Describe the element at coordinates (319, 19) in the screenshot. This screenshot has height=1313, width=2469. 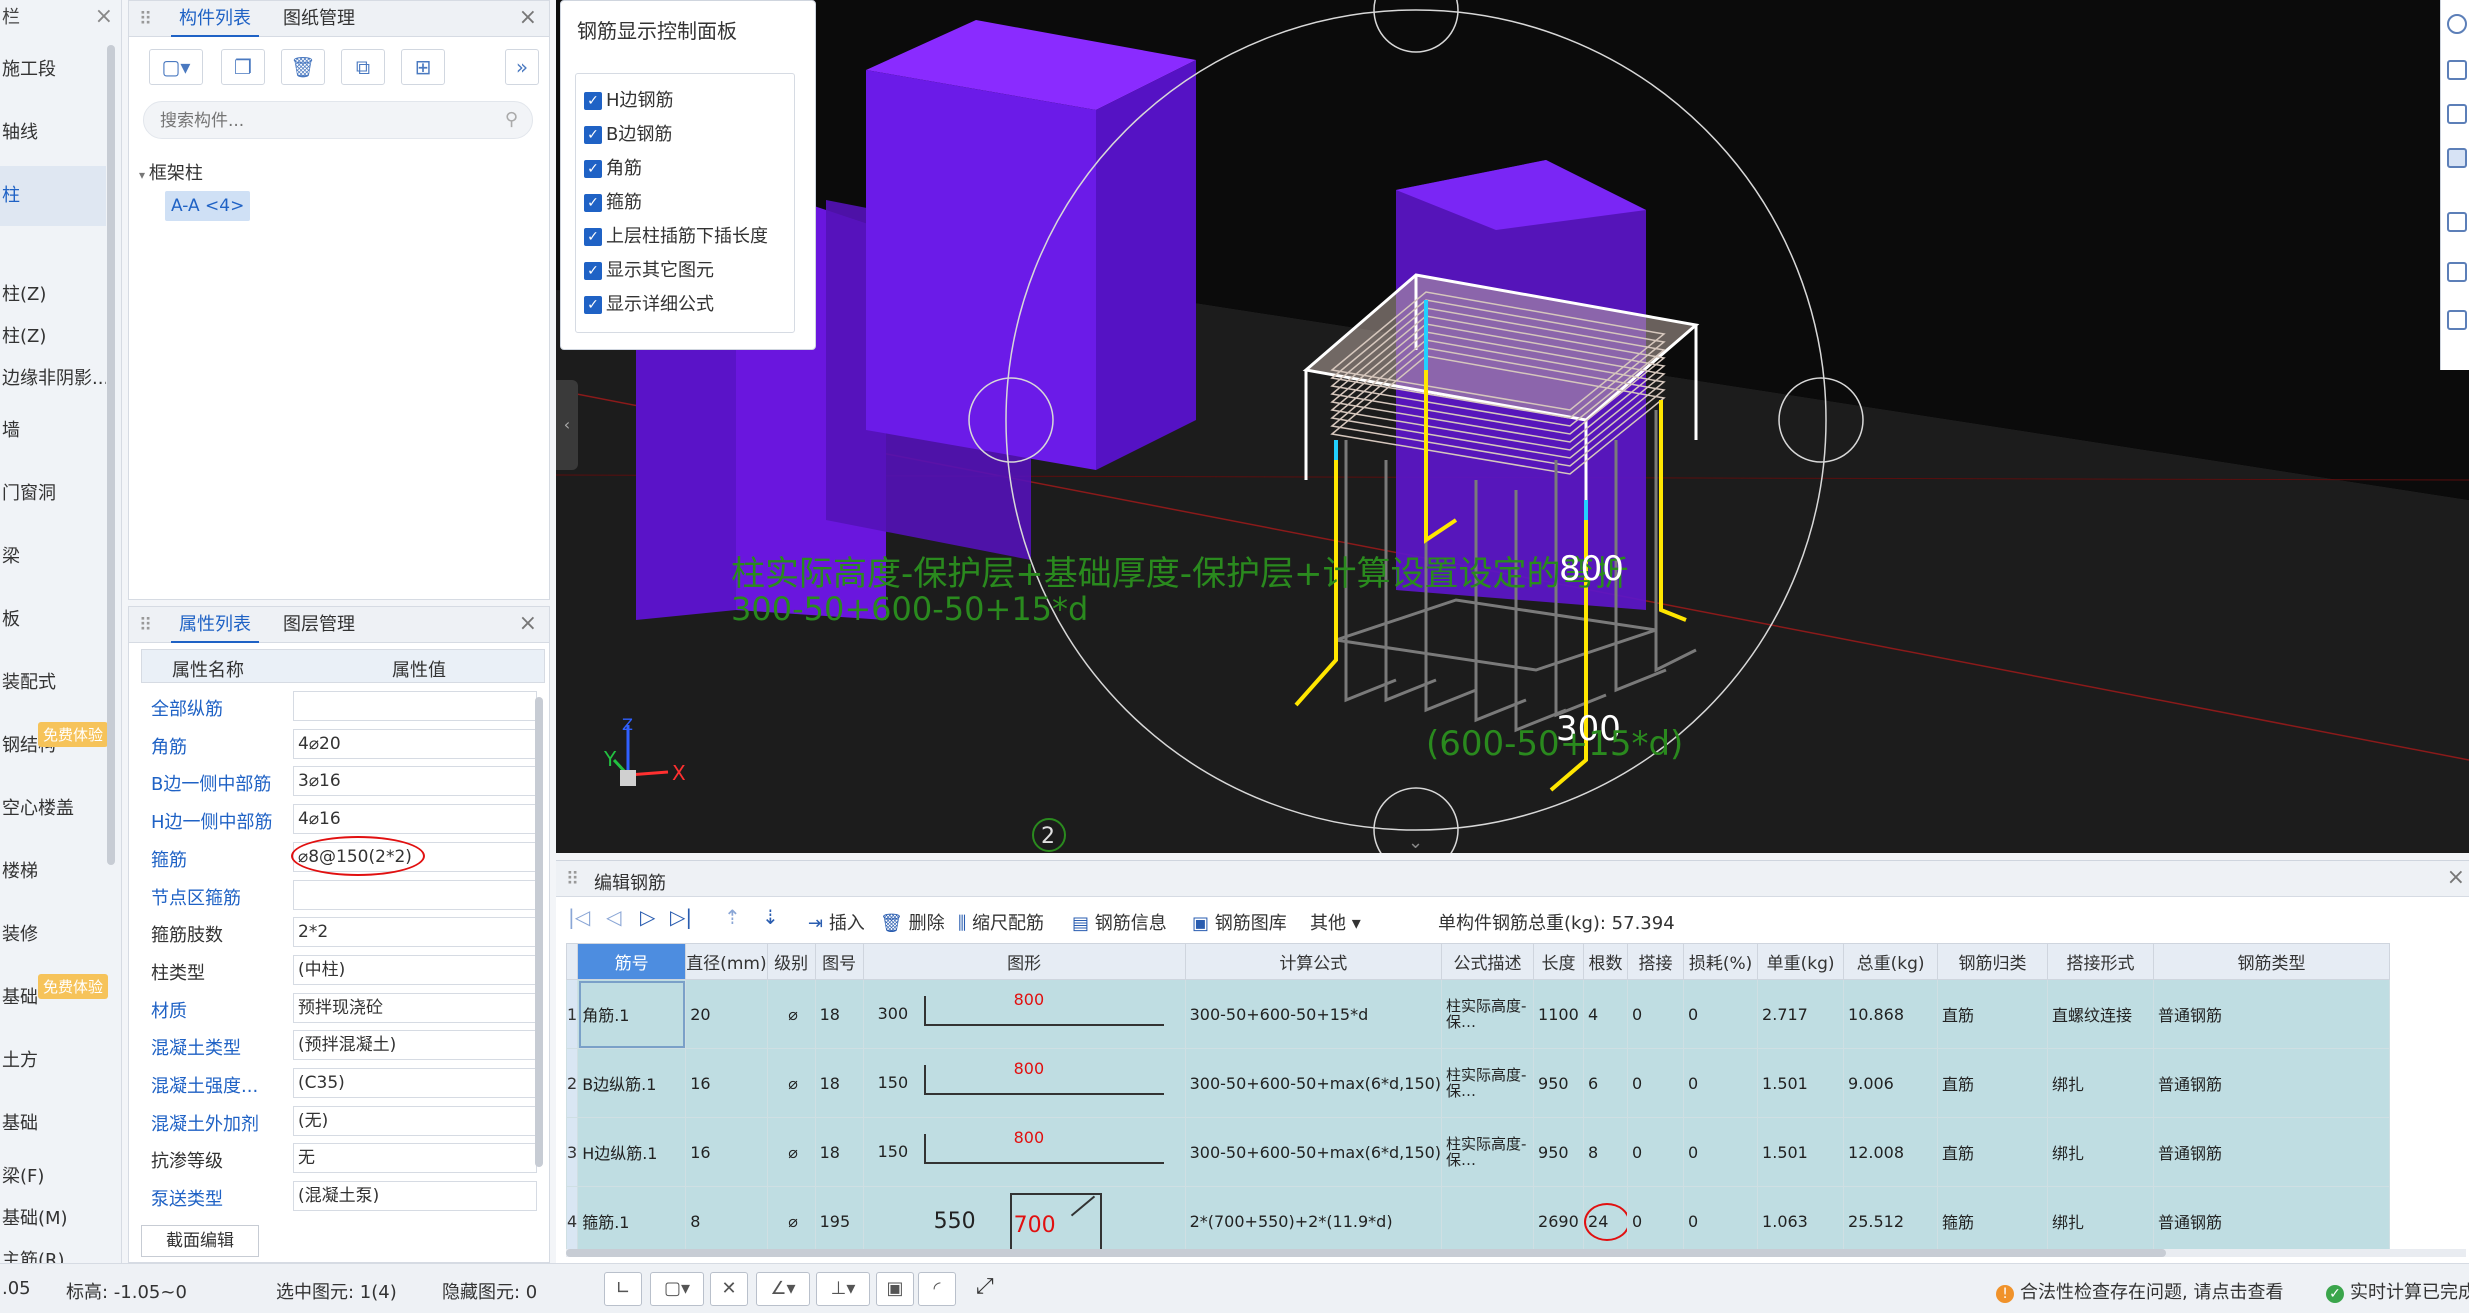
I see `tab-drawing-manage: 图纸管理` at that location.